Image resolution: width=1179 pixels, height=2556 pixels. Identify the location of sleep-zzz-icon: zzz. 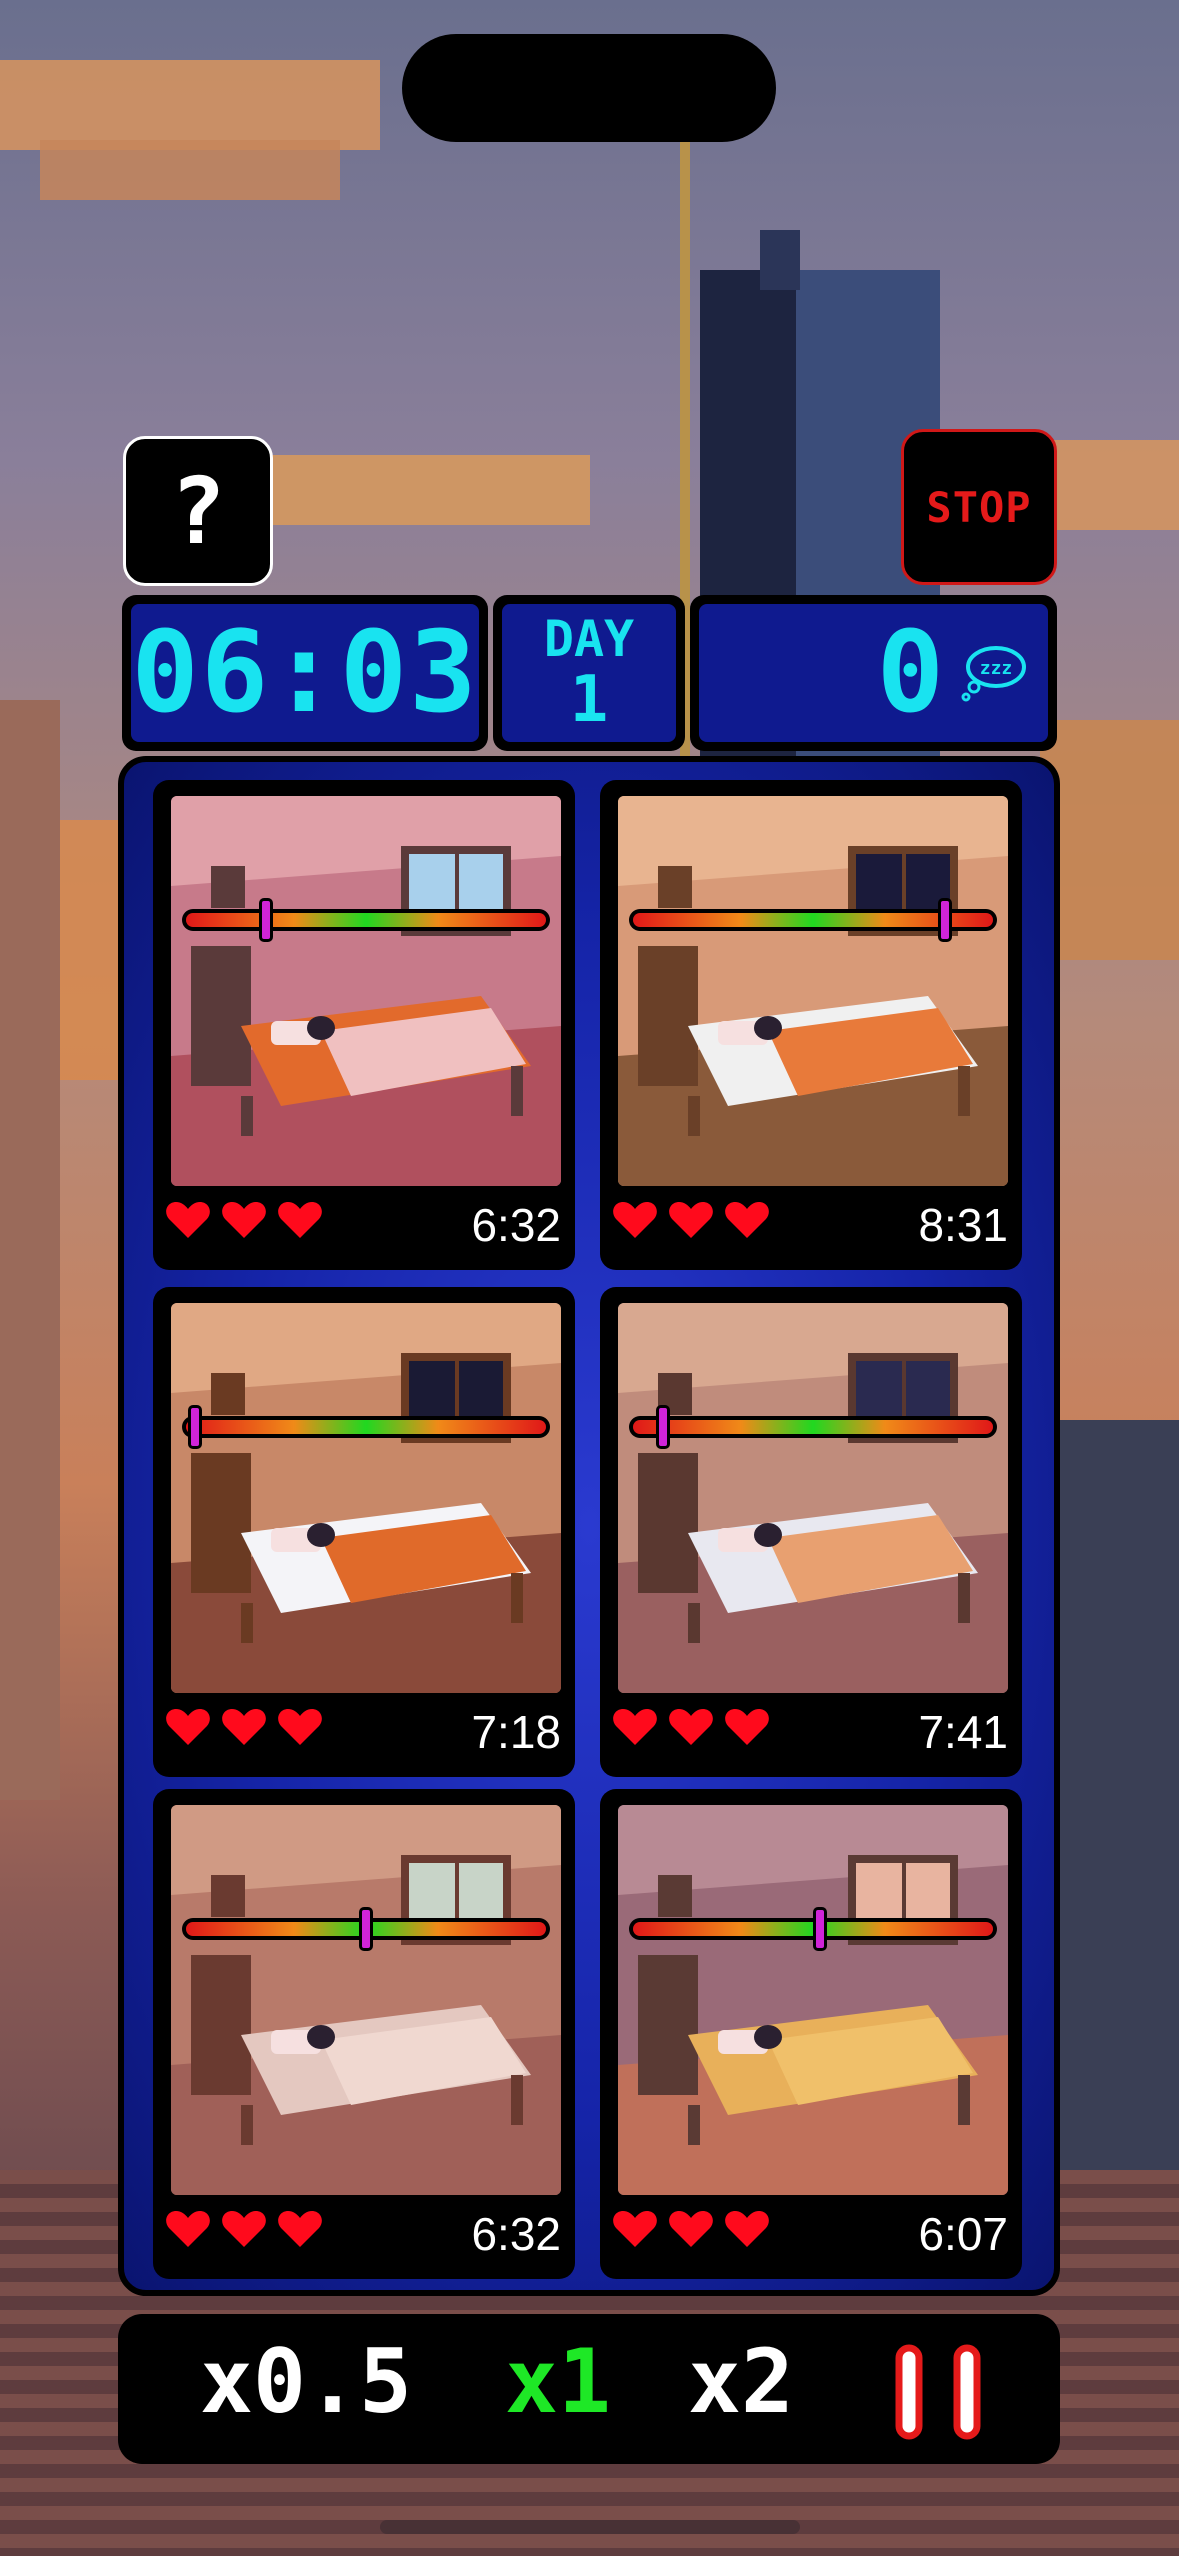
(993, 674).